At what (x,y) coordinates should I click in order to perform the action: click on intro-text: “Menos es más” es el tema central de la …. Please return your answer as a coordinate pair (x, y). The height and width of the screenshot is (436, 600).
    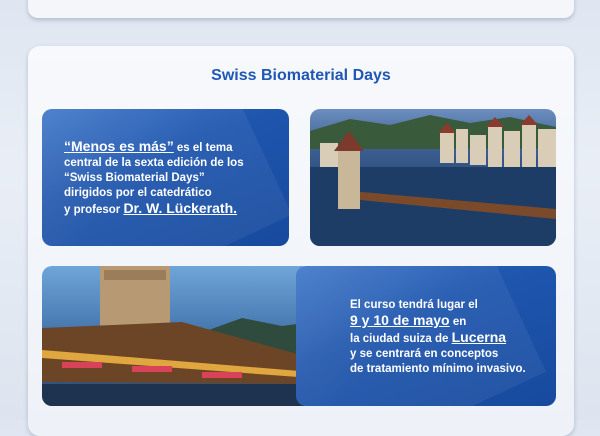
    Looking at the image, I should click on (154, 177).